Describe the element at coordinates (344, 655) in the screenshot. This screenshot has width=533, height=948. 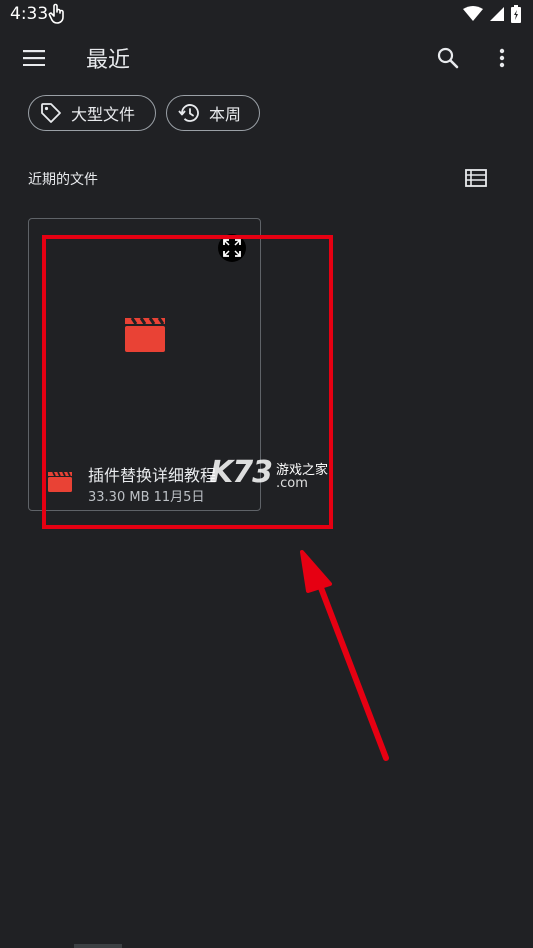
I see `annotation-arrow` at that location.